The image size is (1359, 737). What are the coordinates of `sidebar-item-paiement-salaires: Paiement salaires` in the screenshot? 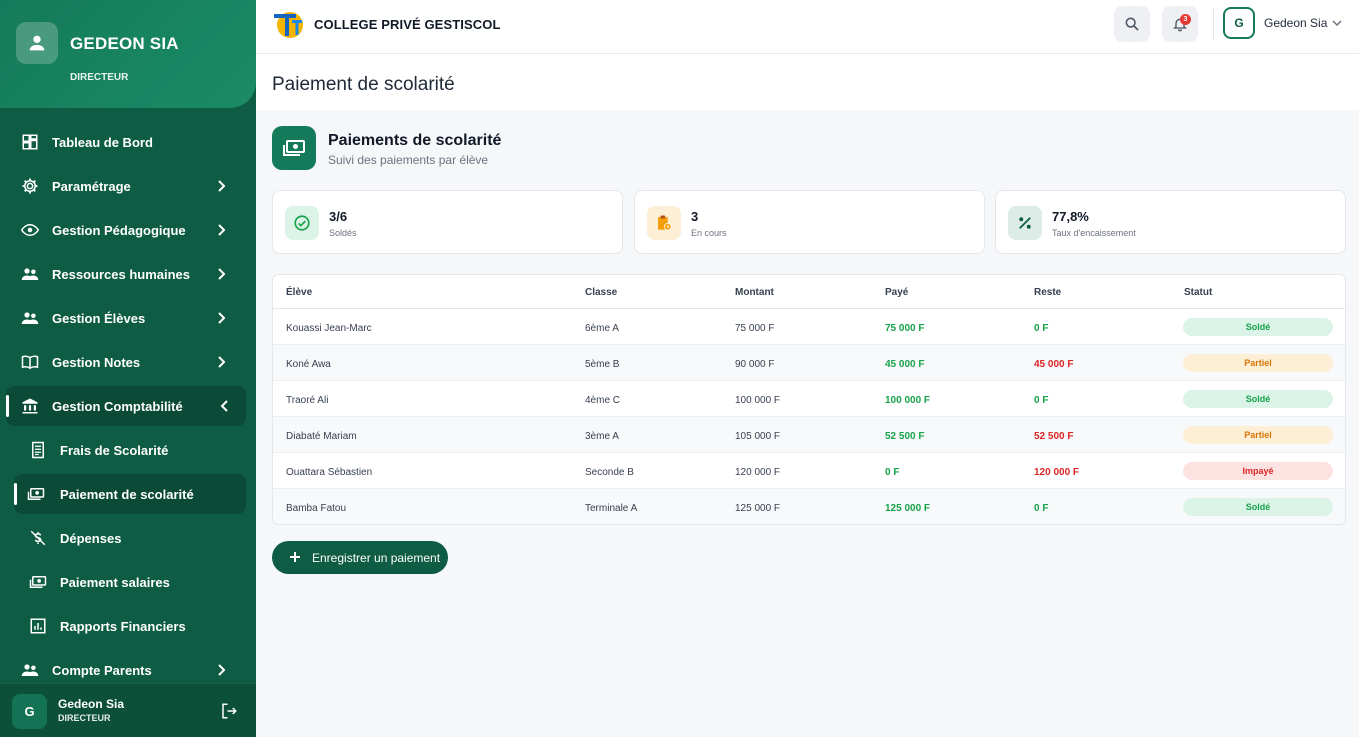 It's located at (128, 582).